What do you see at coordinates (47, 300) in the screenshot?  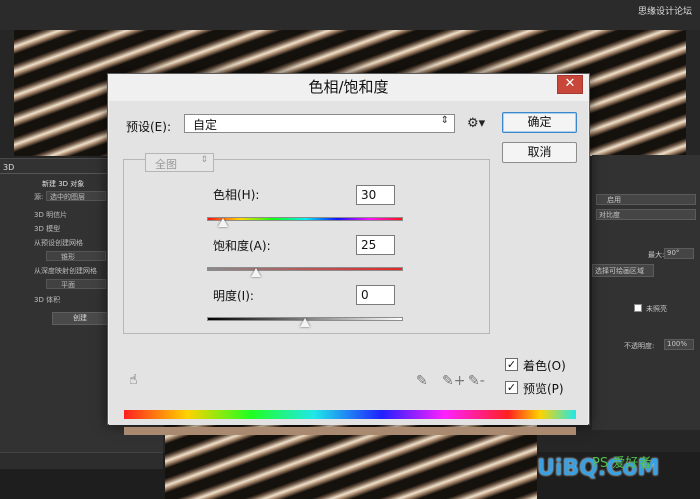 I see `option-volume: 3D 体积` at bounding box center [47, 300].